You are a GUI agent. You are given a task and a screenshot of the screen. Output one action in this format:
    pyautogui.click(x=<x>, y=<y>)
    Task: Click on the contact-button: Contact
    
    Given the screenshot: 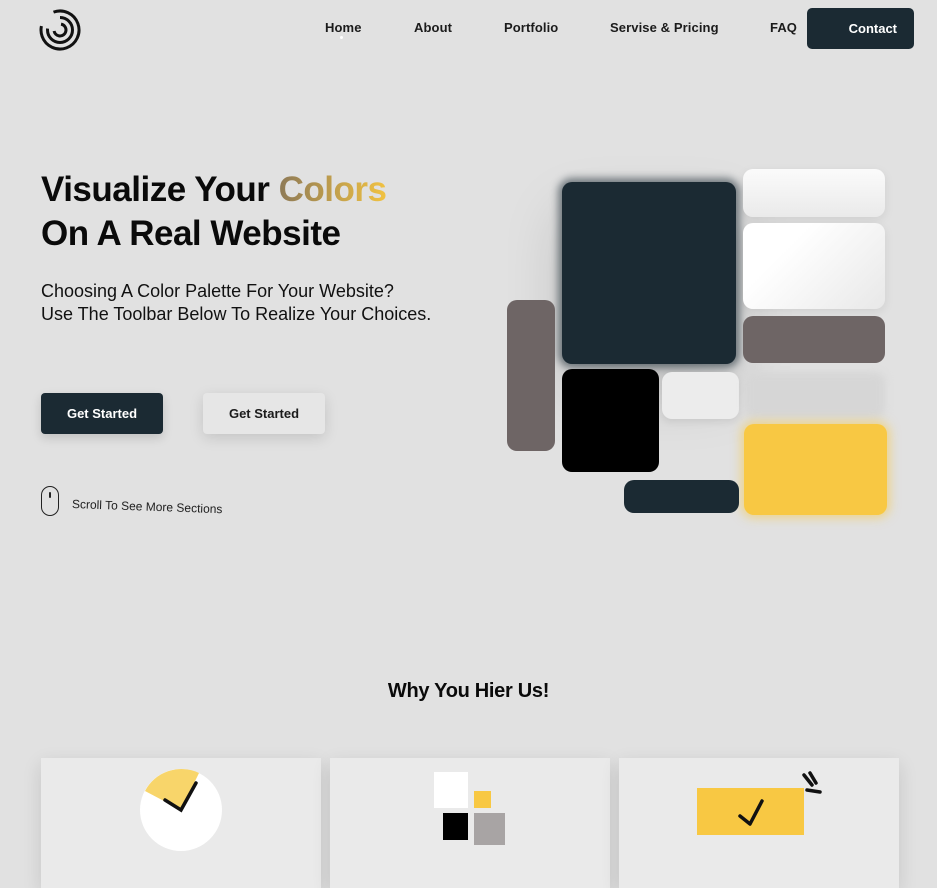 What is the action you would take?
    pyautogui.click(x=860, y=28)
    